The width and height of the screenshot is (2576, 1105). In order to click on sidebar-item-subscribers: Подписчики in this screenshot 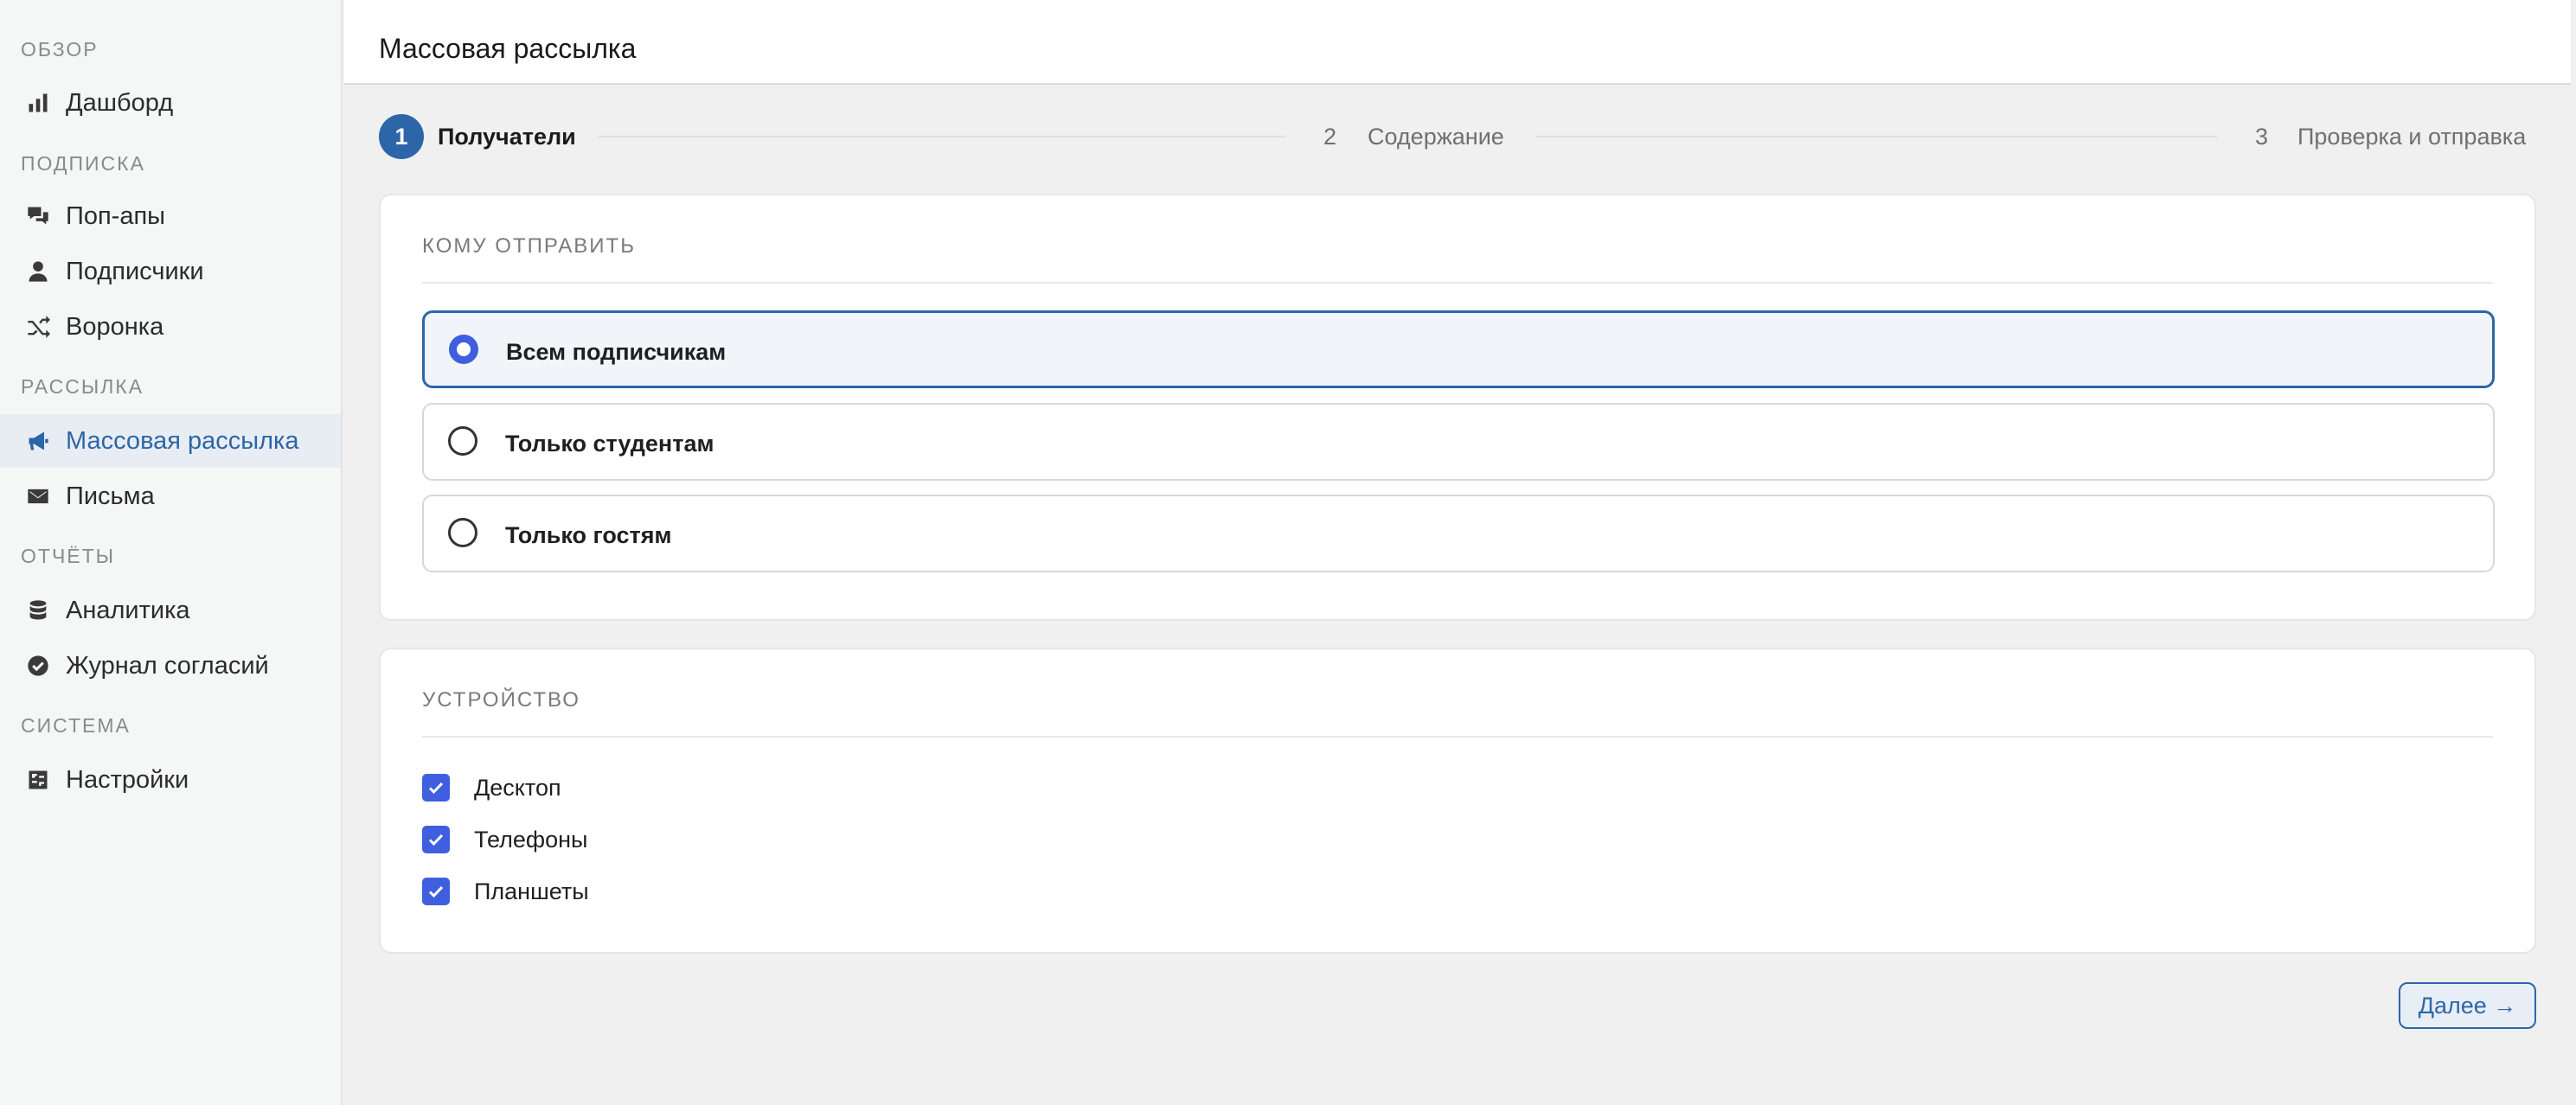, I will do `click(170, 272)`.